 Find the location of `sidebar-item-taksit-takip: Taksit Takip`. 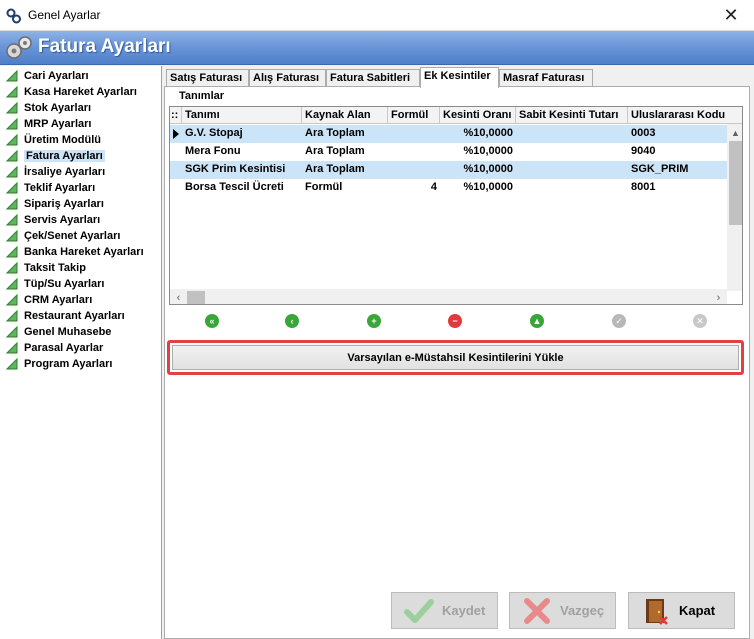

sidebar-item-taksit-takip: Taksit Takip is located at coordinates (80, 268).